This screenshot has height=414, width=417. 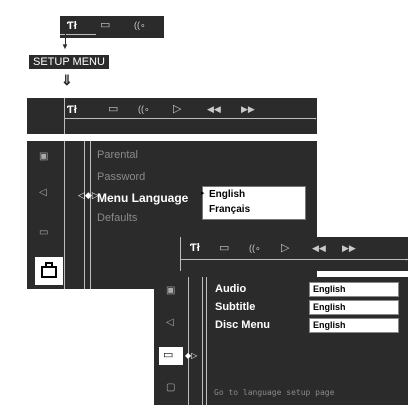 I want to click on audio-value-field: English, so click(x=354, y=289).